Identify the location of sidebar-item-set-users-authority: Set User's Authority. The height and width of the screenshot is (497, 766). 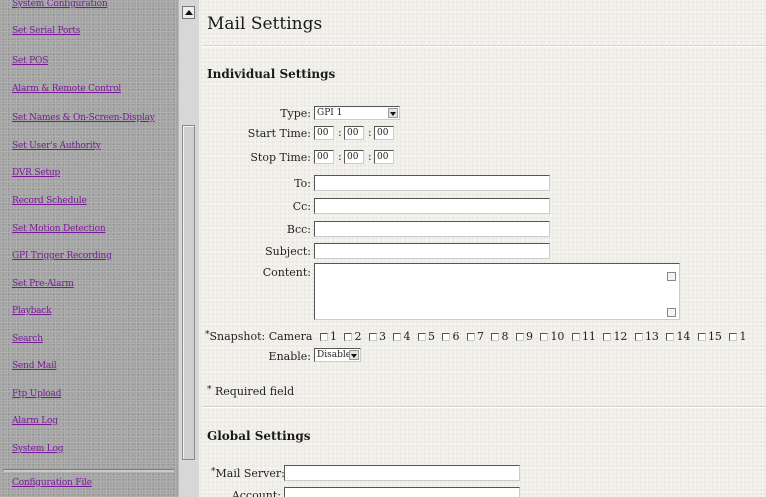
(56, 146).